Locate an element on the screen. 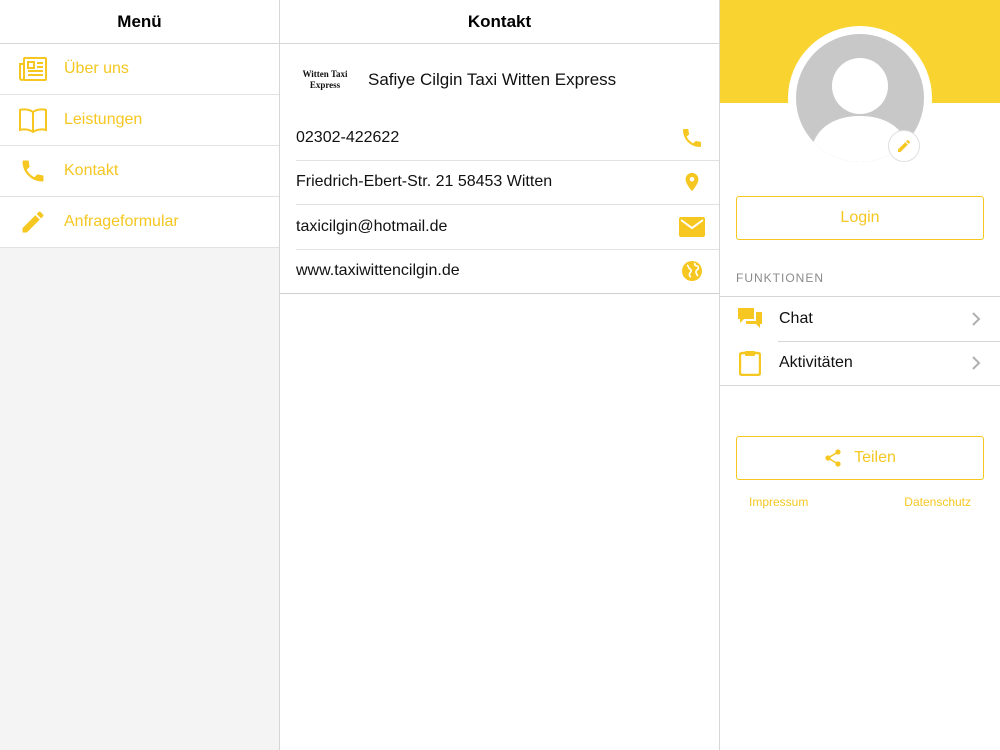 The width and height of the screenshot is (1000, 750). share-label: Teilen is located at coordinates (875, 457).